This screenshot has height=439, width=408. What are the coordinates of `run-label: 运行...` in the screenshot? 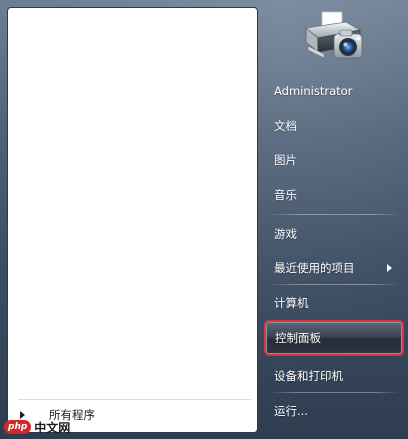 It's located at (291, 411).